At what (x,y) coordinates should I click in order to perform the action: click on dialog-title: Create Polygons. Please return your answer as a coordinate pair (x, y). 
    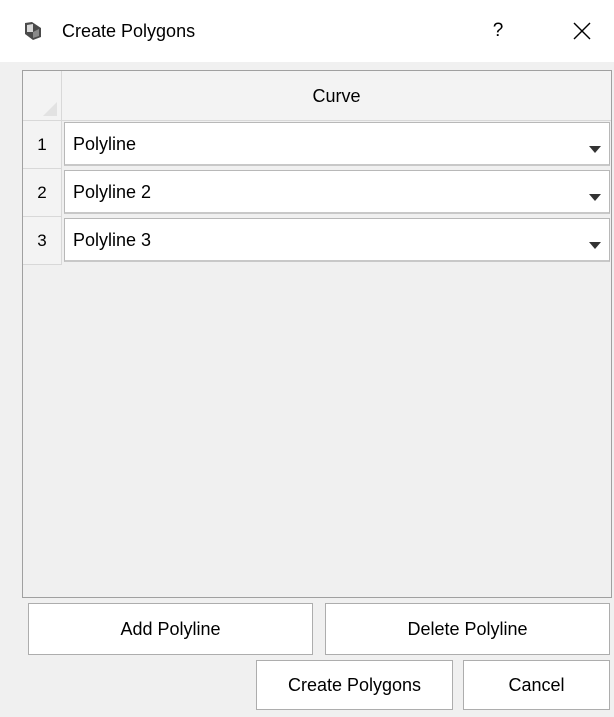
    Looking at the image, I should click on (129, 31).